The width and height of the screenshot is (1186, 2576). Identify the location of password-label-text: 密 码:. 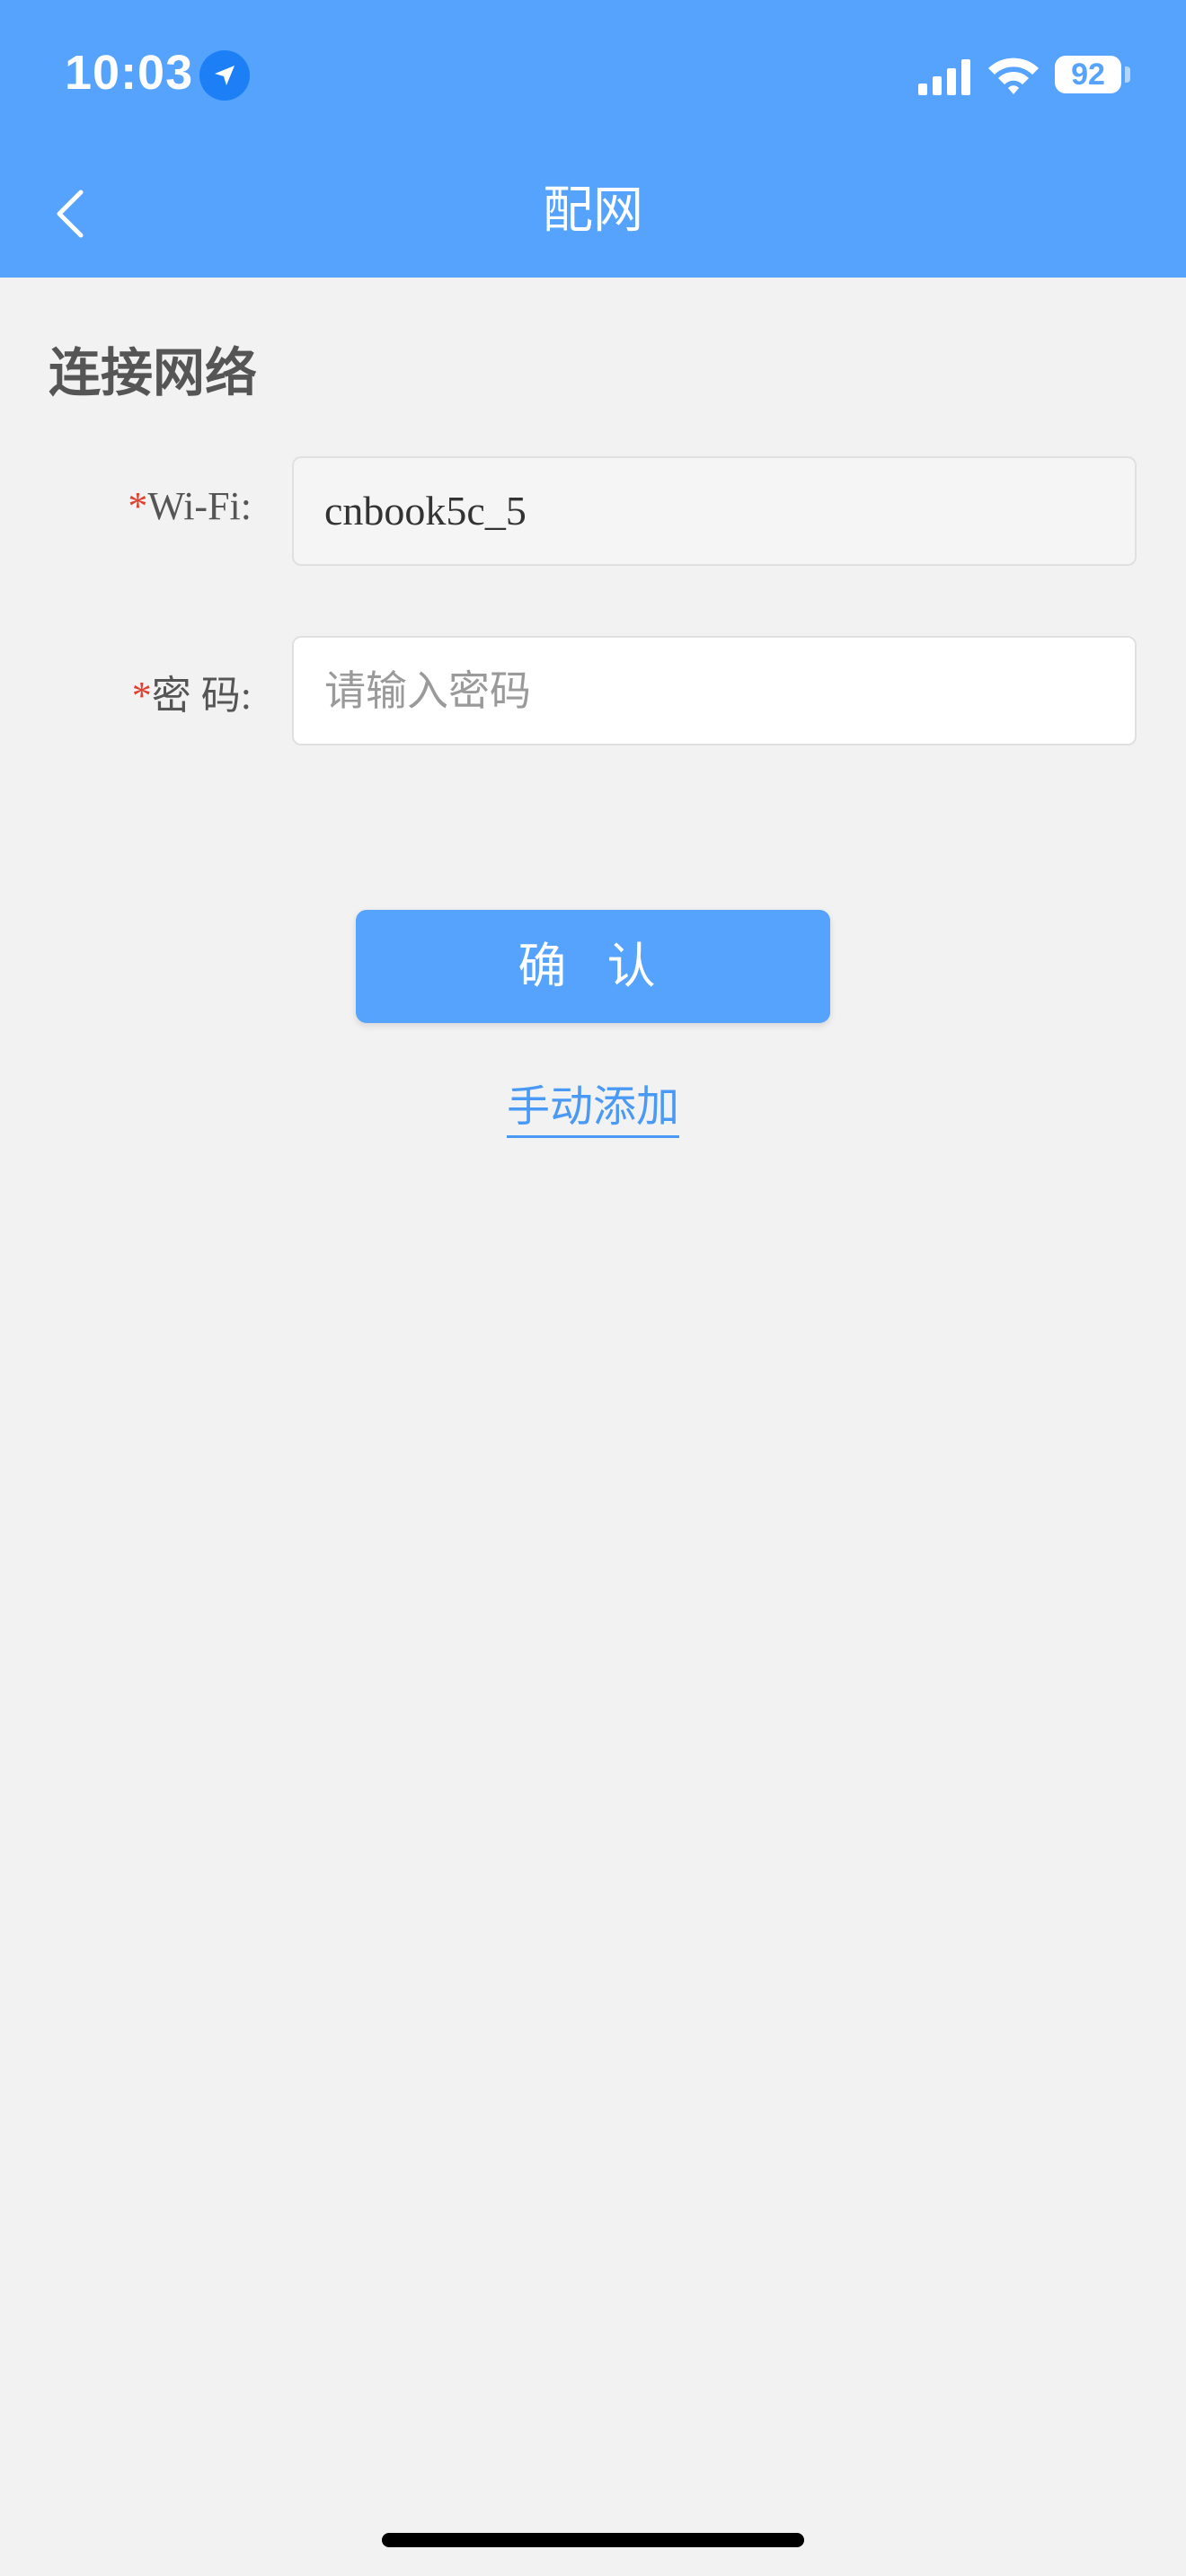
(201, 696).